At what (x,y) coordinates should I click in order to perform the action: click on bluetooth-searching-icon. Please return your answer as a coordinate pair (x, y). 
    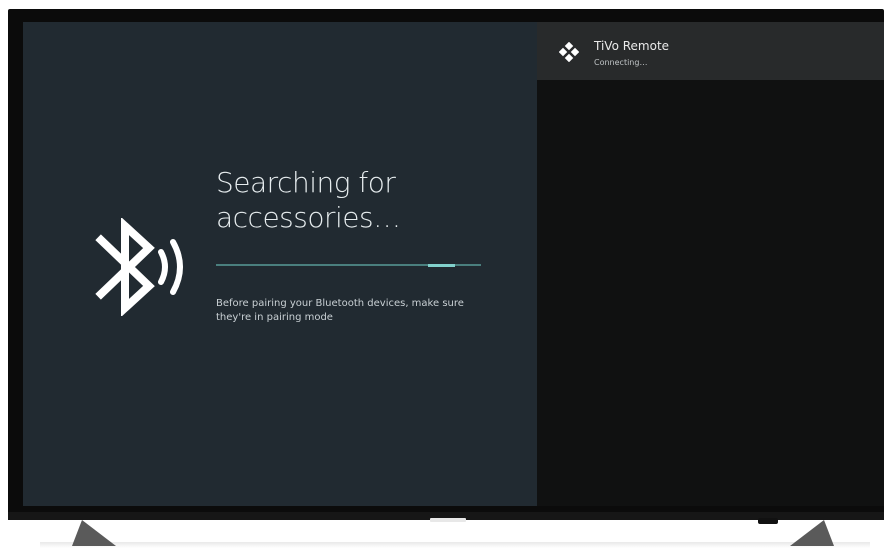
    Looking at the image, I should click on (139, 267).